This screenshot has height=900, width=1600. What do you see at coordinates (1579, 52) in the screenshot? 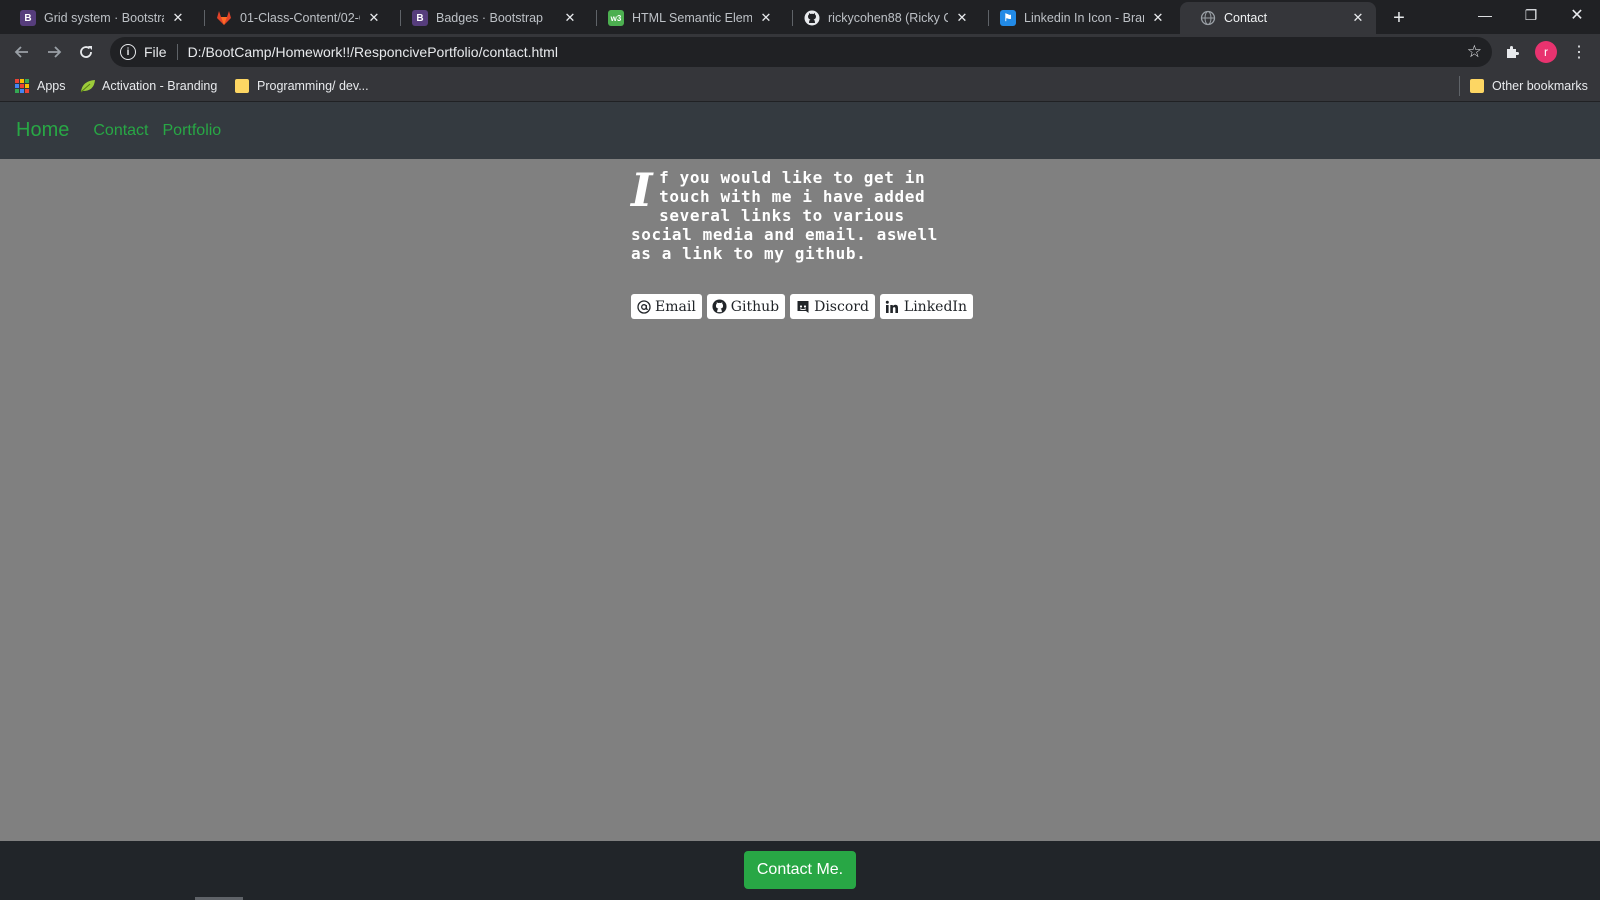
I see `kebab-menu-icon: ⋮` at bounding box center [1579, 52].